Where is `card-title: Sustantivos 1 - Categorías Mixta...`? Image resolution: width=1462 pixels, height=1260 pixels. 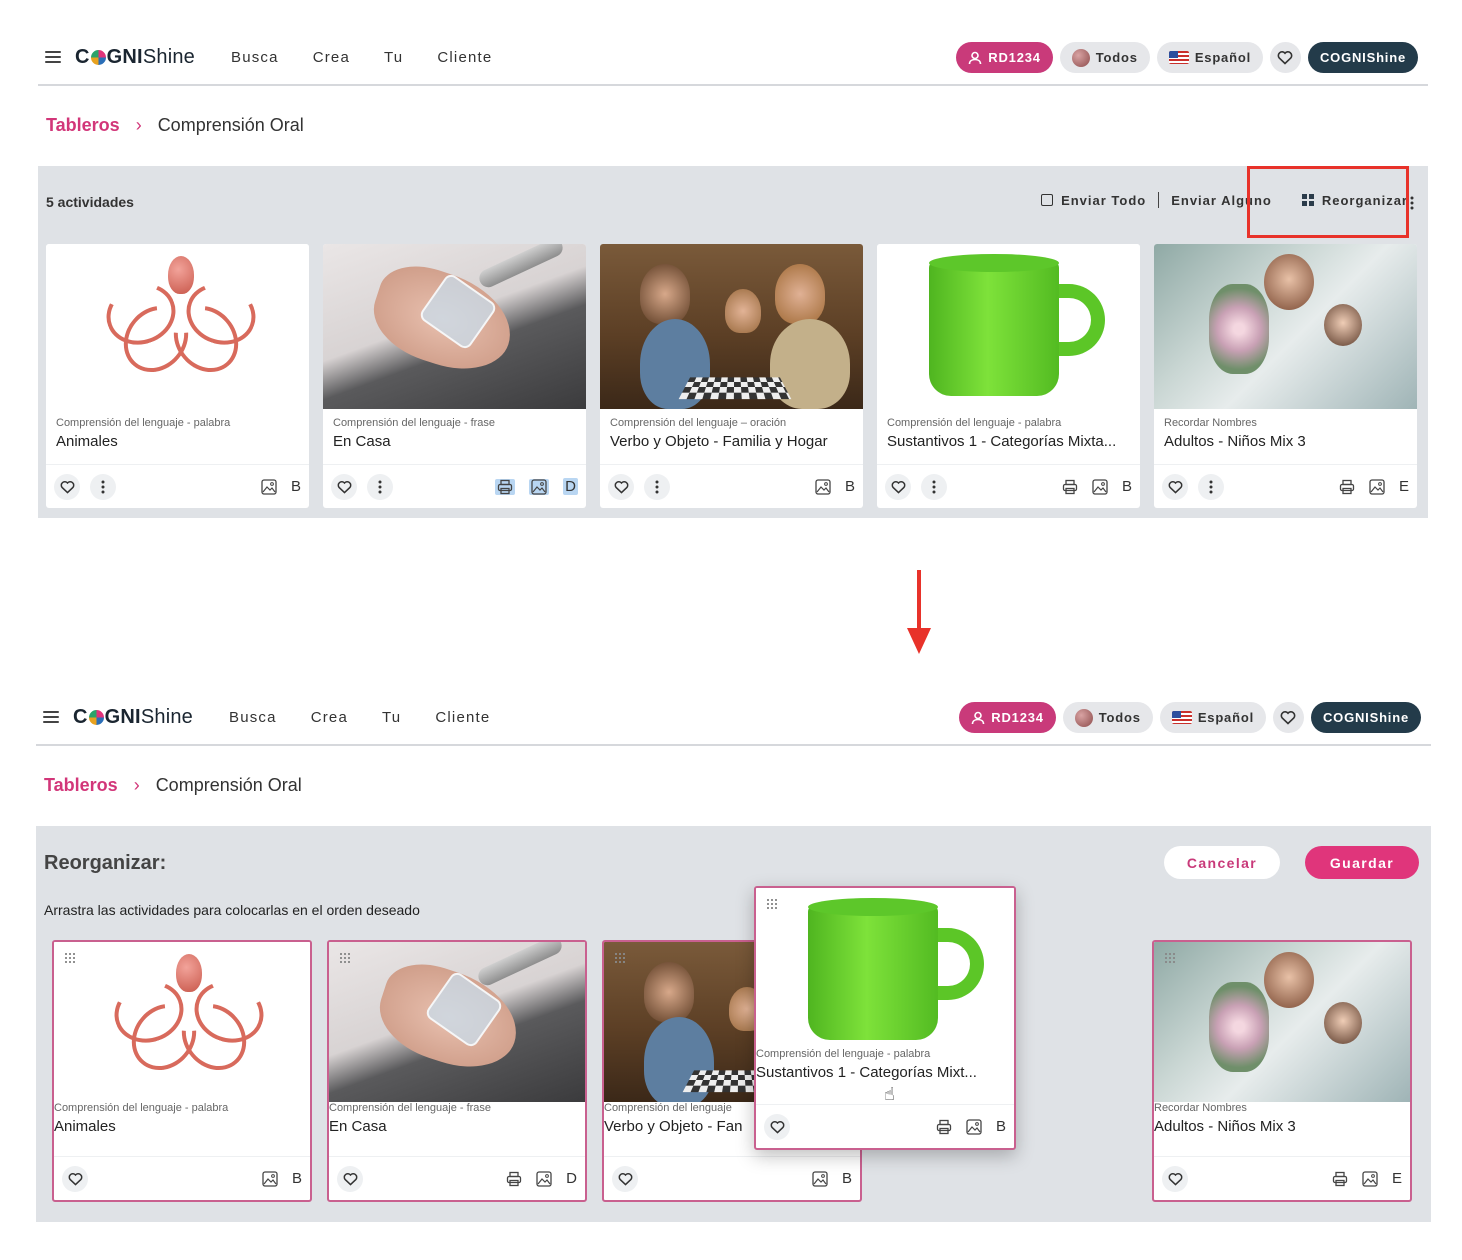
card-title: Sustantivos 1 - Categorías Mixta... is located at coordinates (1002, 441).